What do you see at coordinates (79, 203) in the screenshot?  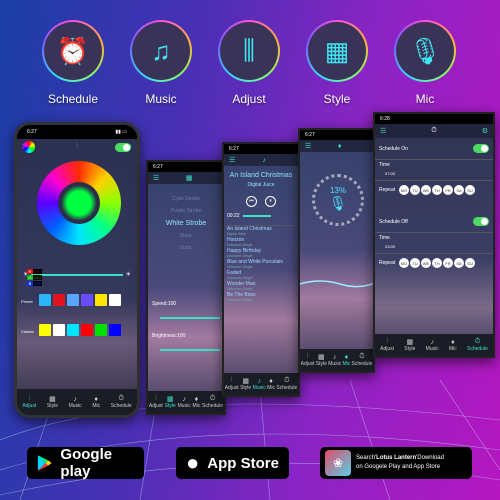 I see `color-wheel` at bounding box center [79, 203].